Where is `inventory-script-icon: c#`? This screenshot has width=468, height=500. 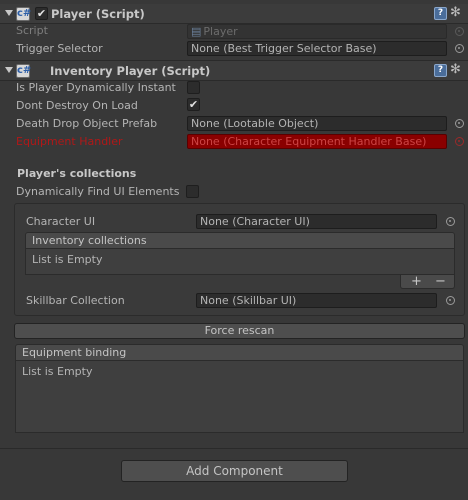
inventory-script-icon: c# is located at coordinates (24, 71).